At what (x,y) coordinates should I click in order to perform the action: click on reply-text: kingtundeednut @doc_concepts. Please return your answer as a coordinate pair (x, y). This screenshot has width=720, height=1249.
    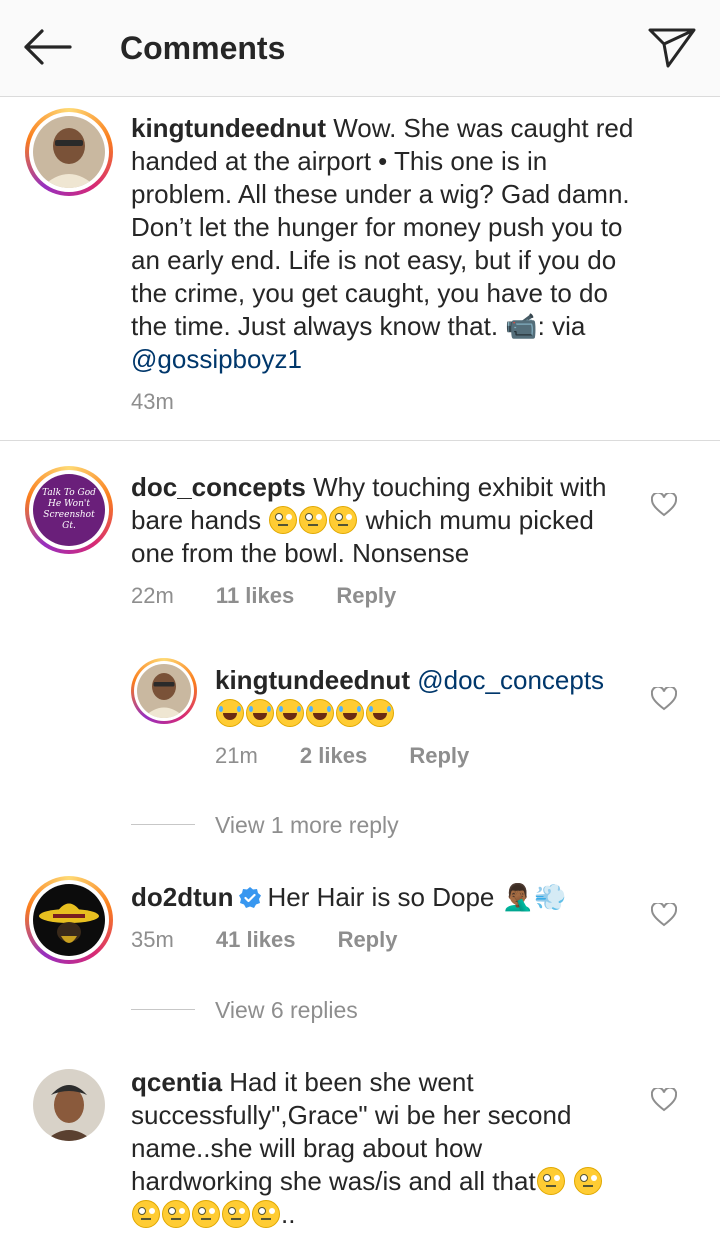
    Looking at the image, I should click on (425, 697).